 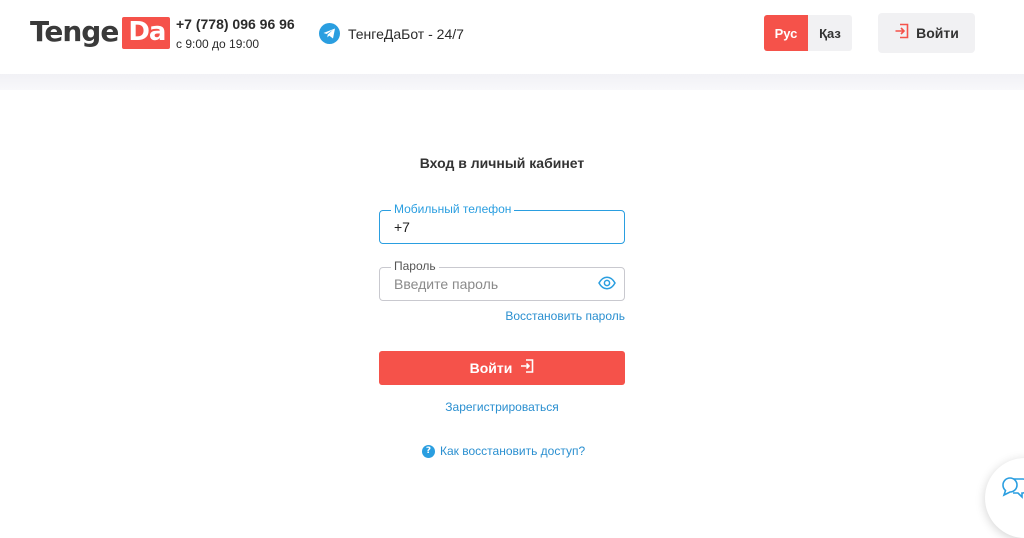 I want to click on login-submit-button: Войти, so click(x=502, y=368).